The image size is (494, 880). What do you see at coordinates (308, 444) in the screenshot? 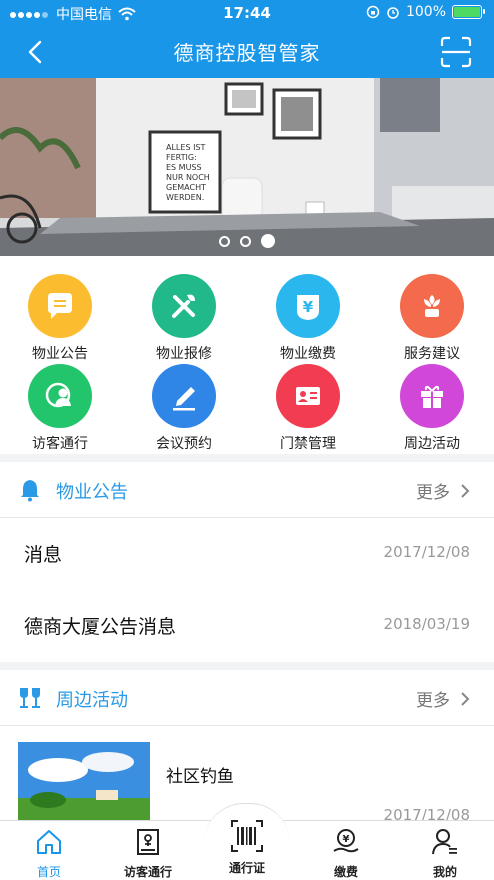
I see `service-label: 门禁管理` at bounding box center [308, 444].